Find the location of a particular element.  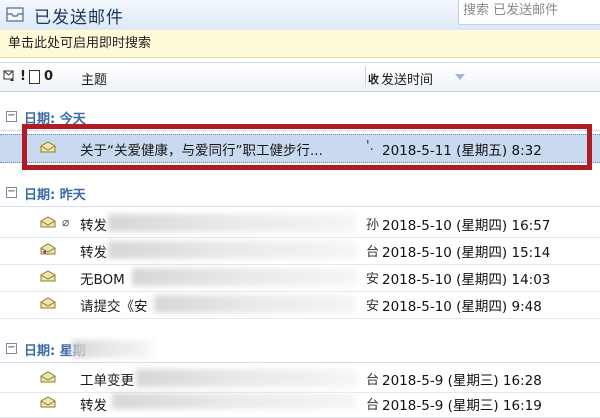

flag-column: ! is located at coordinates (23, 76).